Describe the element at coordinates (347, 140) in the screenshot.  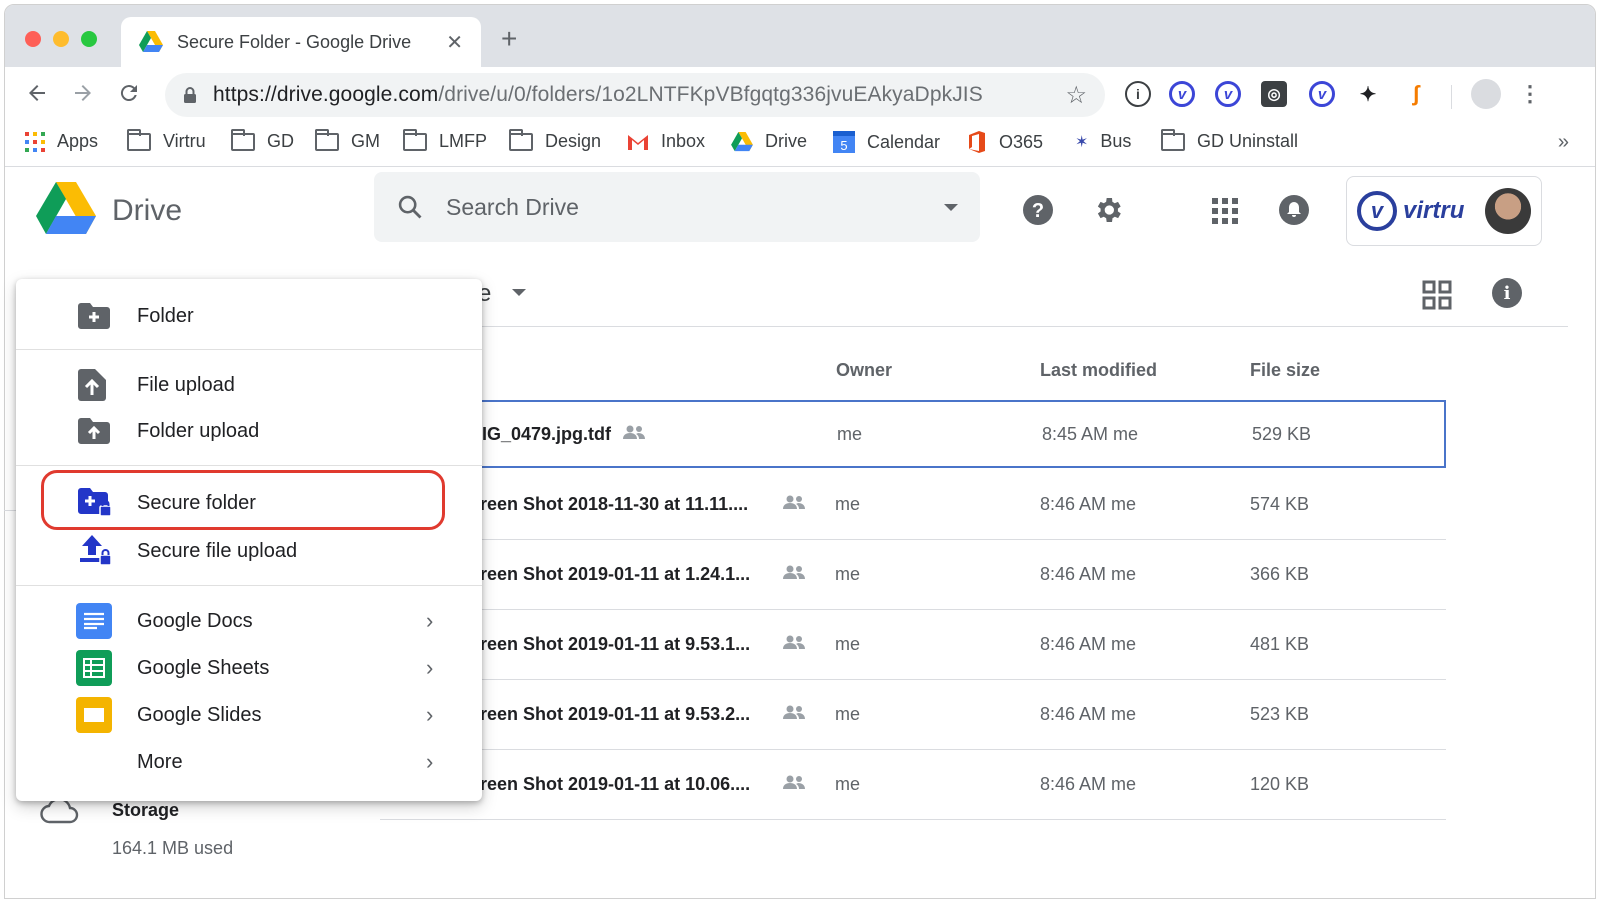
I see `bookmark-gm: GM` at that location.